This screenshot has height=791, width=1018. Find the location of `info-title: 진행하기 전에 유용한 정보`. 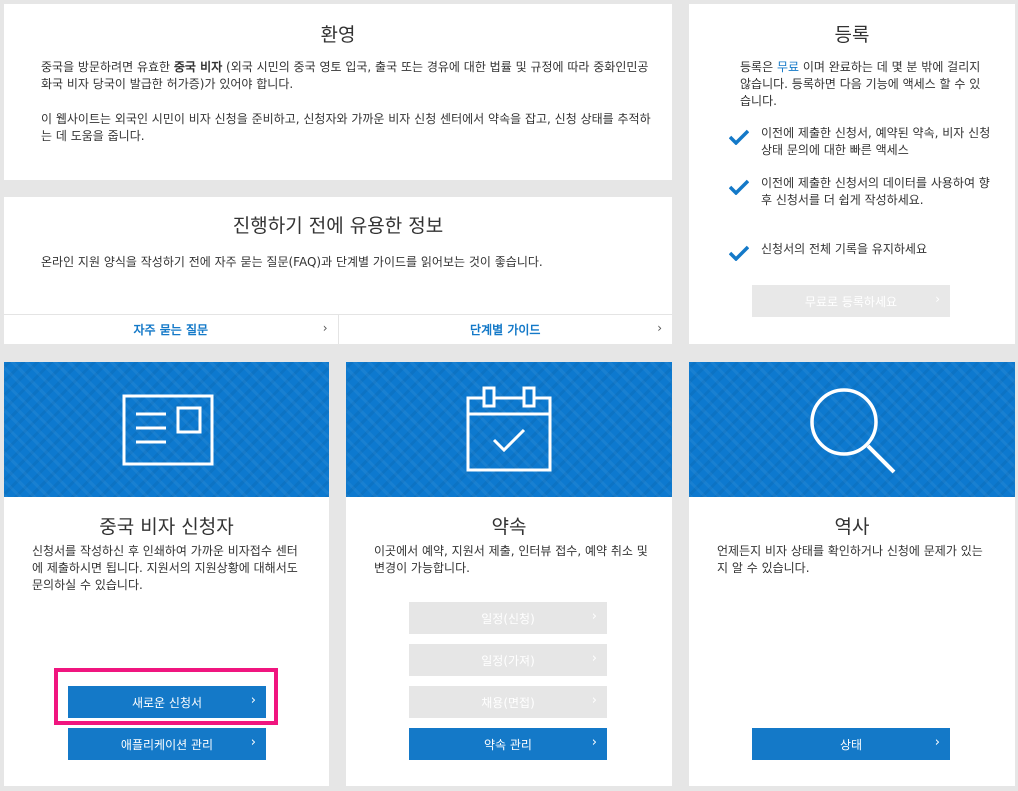

info-title: 진행하기 전에 유용한 정보 is located at coordinates (338, 226).